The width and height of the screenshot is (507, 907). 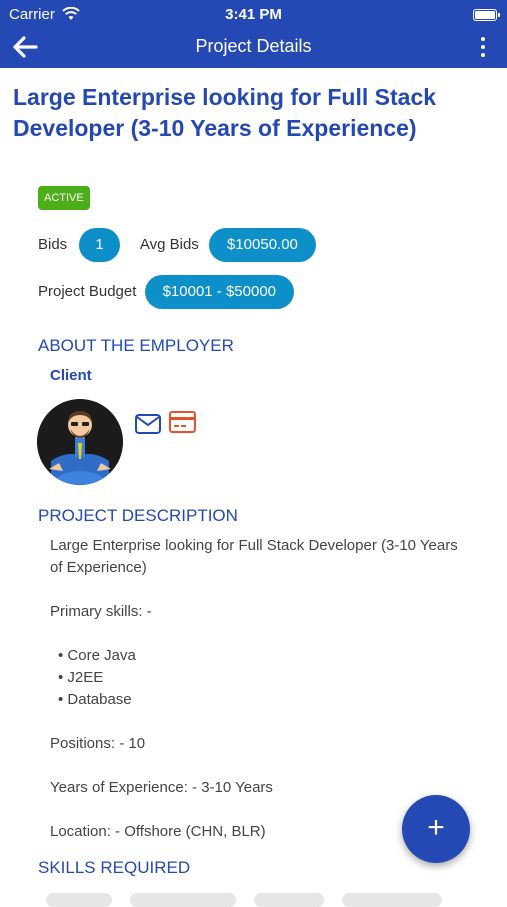 What do you see at coordinates (136, 345) in the screenshot?
I see `about-employer-heading: ABOUT THE EMPLOYER` at bounding box center [136, 345].